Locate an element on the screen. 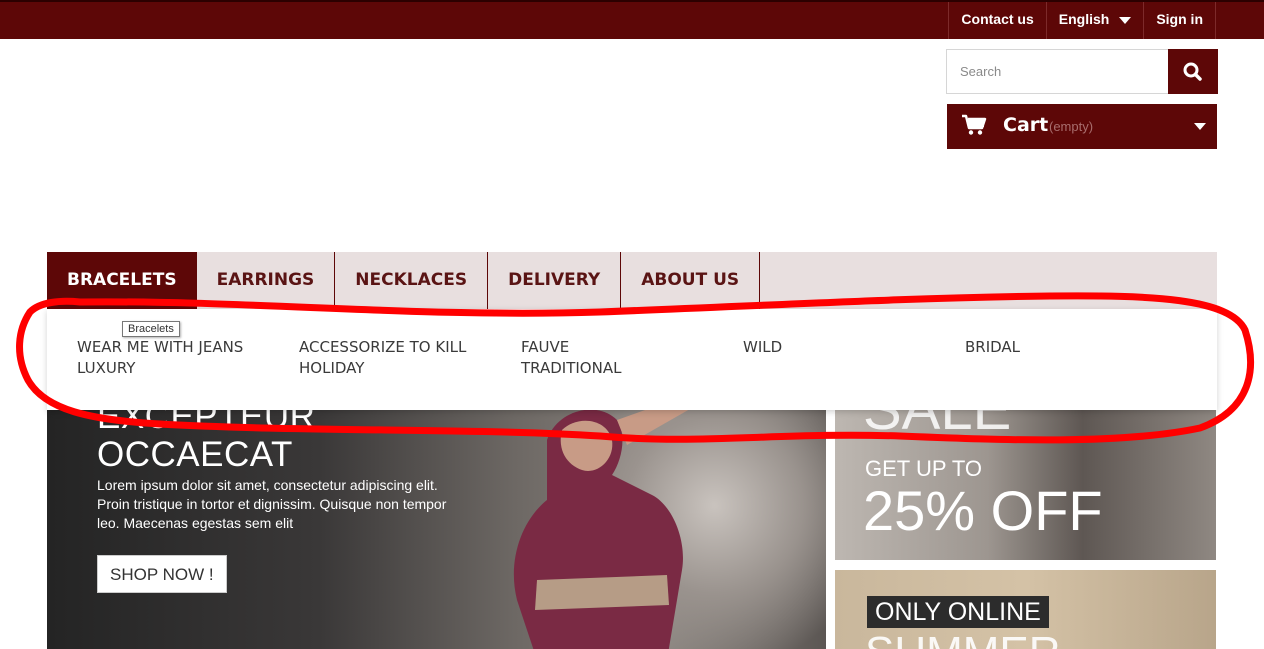 Image resolution: width=1264 pixels, height=649 pixels. menu-item-delivery: DELIVERY is located at coordinates (555, 280).